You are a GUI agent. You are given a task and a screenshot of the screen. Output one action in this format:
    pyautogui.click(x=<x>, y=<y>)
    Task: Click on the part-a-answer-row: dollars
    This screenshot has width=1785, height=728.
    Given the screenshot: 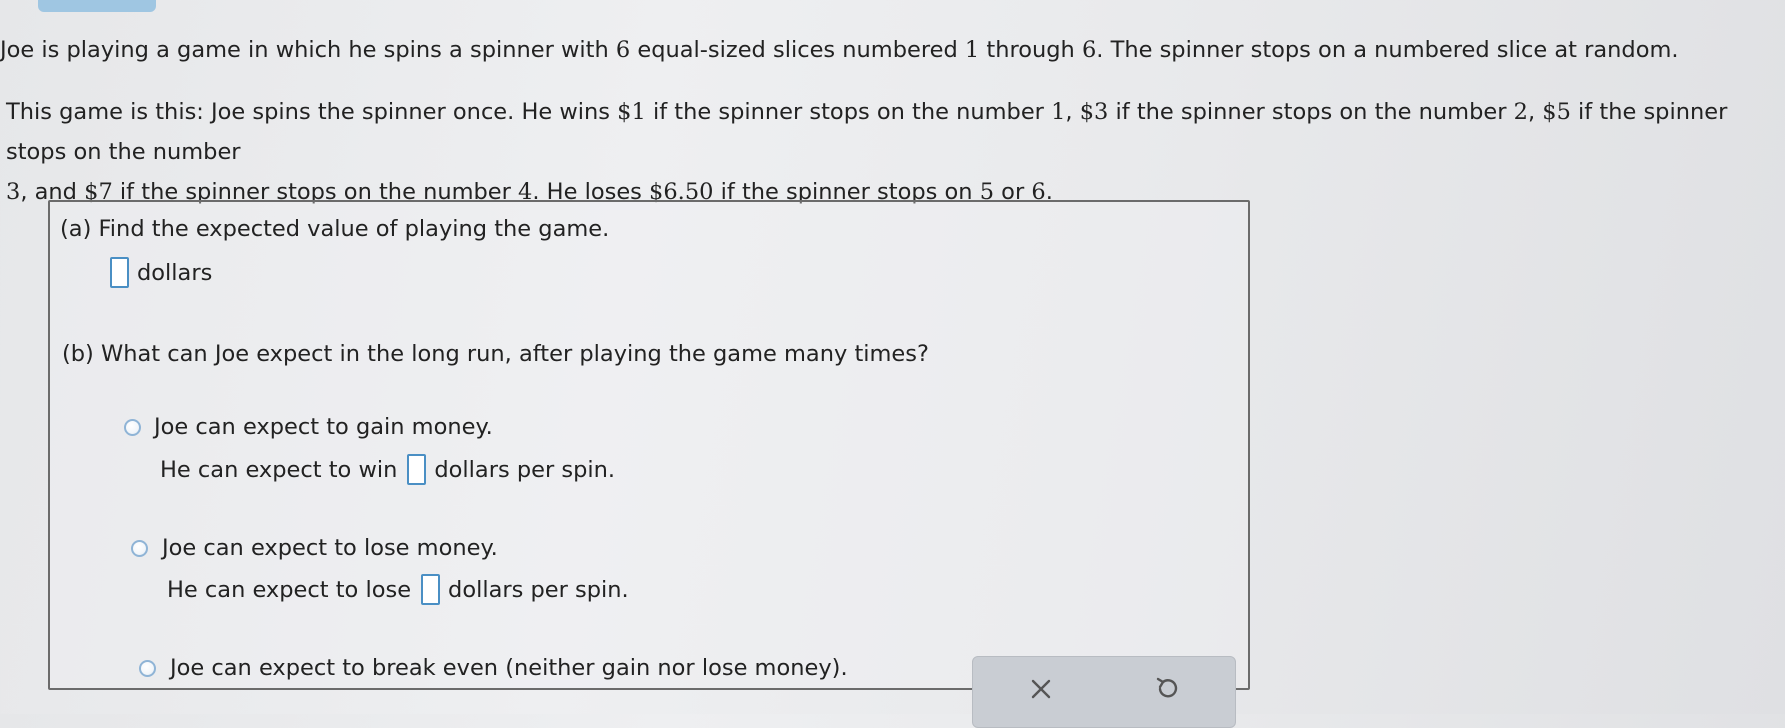 What is the action you would take?
    pyautogui.click(x=161, y=272)
    